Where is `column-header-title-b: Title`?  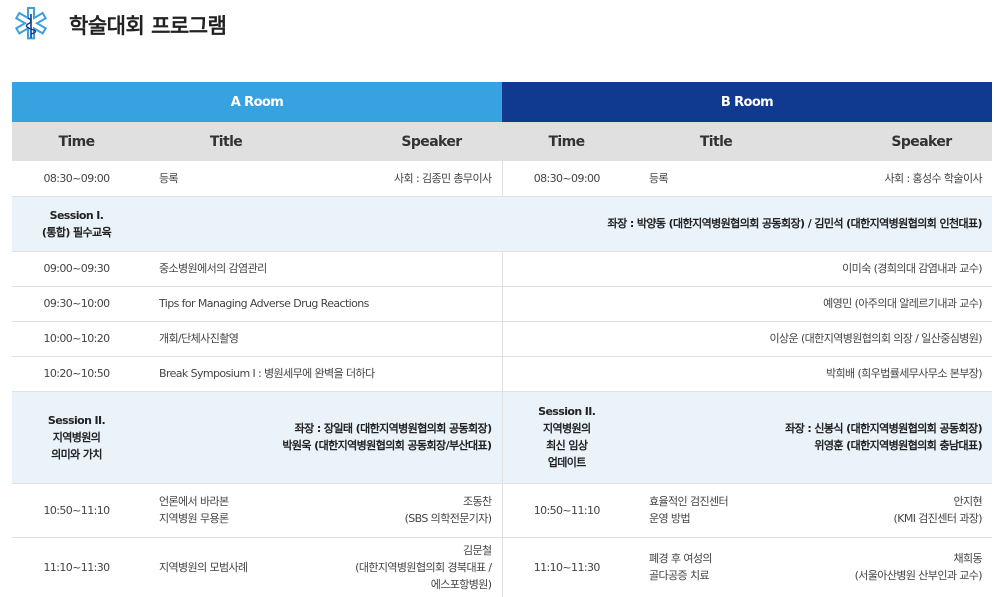
column-header-title-b: Title is located at coordinates (716, 141).